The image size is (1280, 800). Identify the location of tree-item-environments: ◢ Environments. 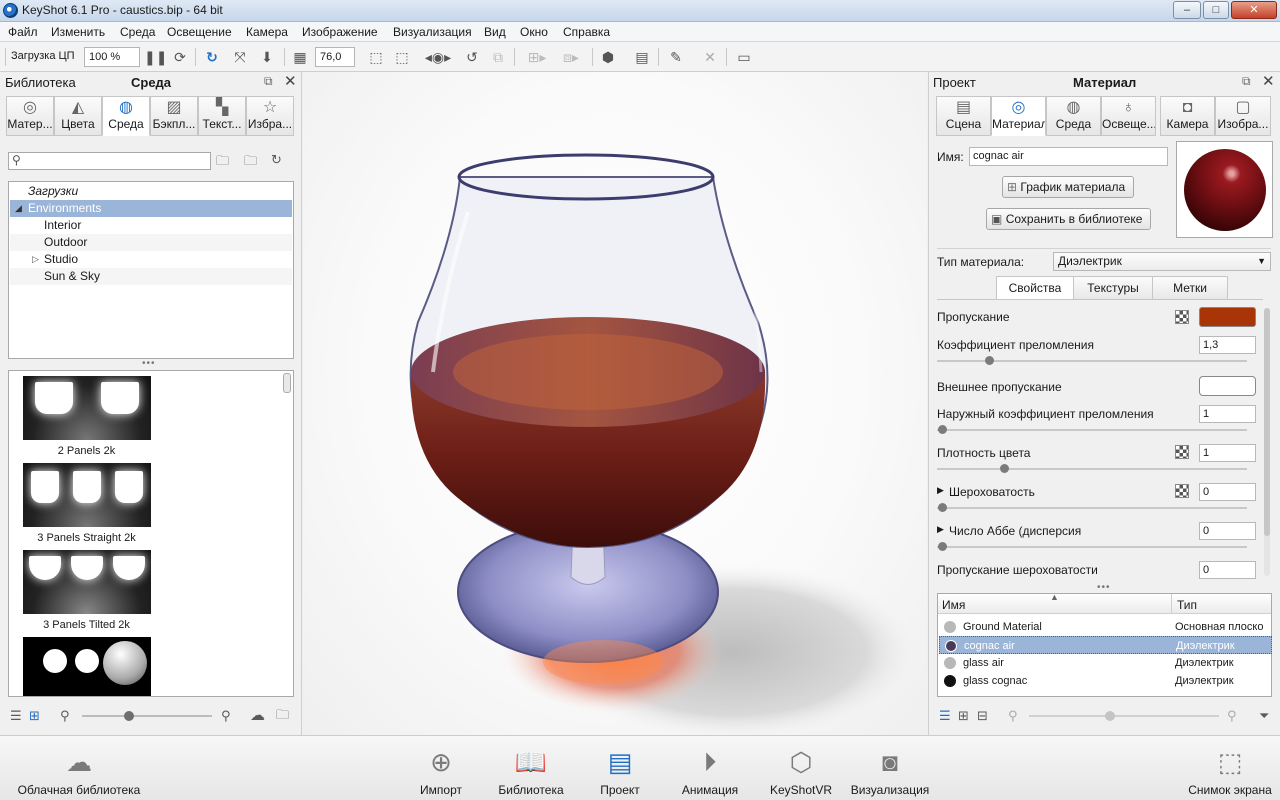
(151, 208).